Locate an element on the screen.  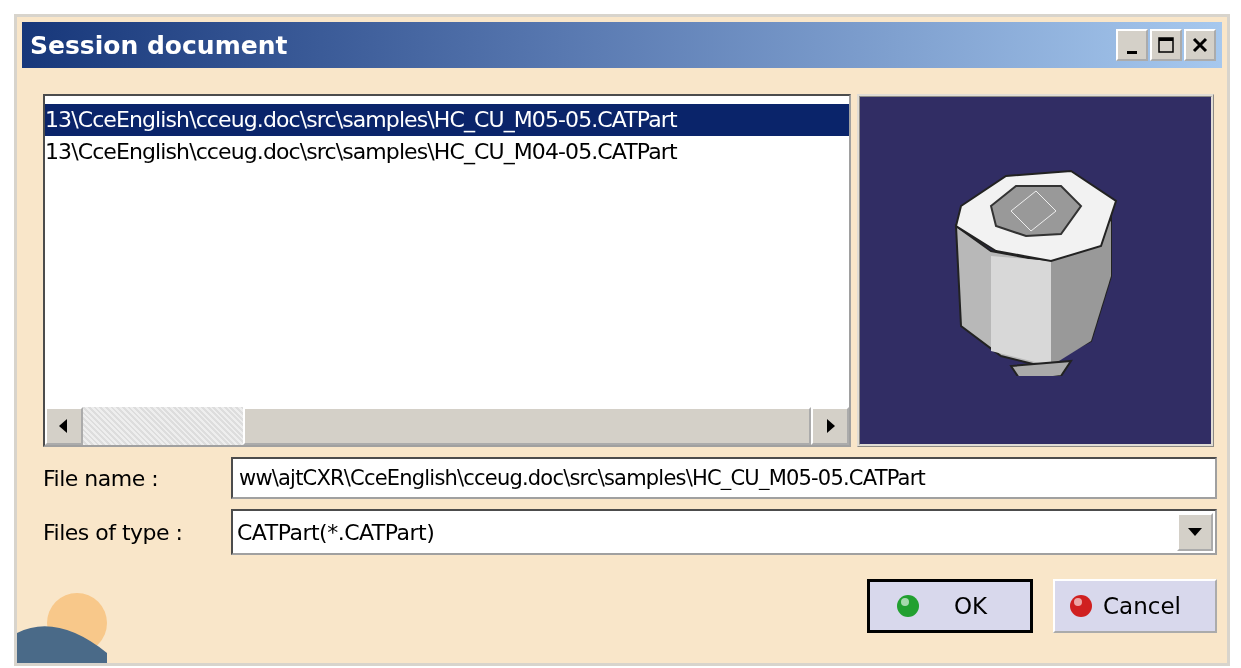
file-list-item: 13\CceEnglish\cceug.doc\src\samples\HC_CU_M04-05.CATPart is located at coordinates (447, 152).